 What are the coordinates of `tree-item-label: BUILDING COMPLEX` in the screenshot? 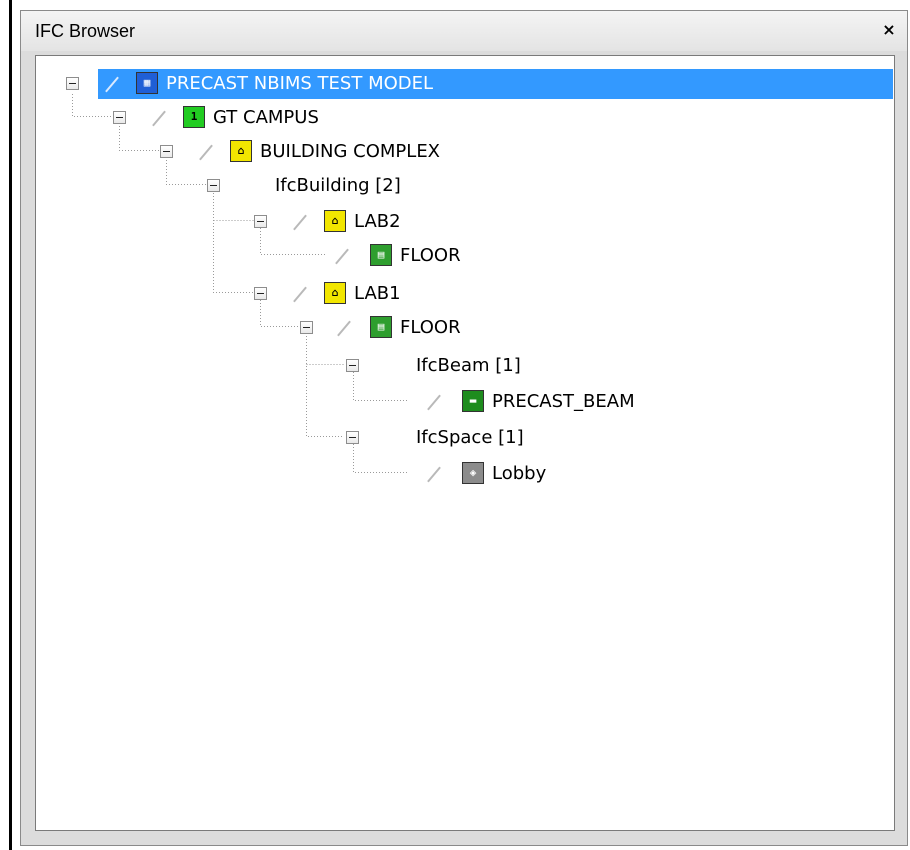 It's located at (350, 151).